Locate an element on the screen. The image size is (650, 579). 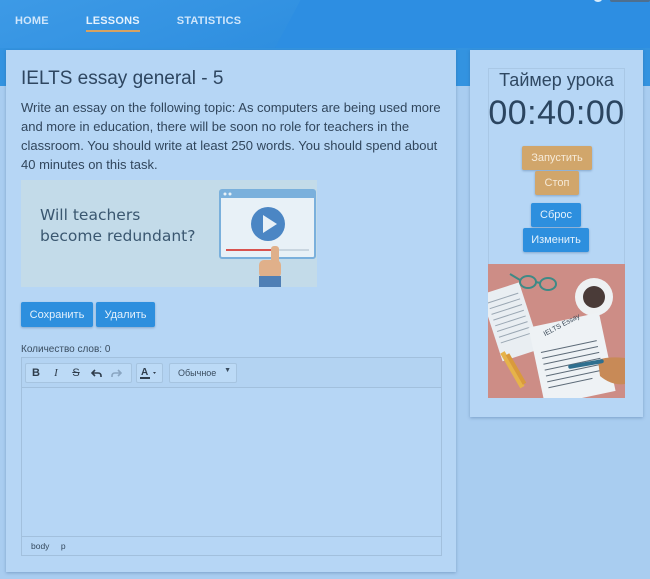
timer-change-button: Изменить is located at coordinates (556, 240).